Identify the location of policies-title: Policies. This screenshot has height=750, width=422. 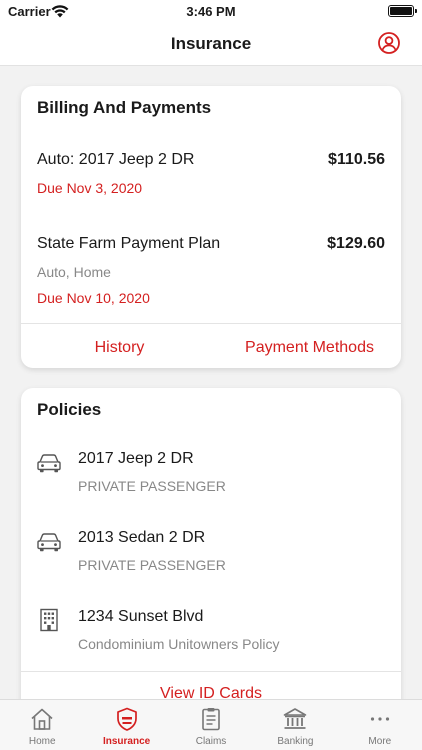
(69, 409).